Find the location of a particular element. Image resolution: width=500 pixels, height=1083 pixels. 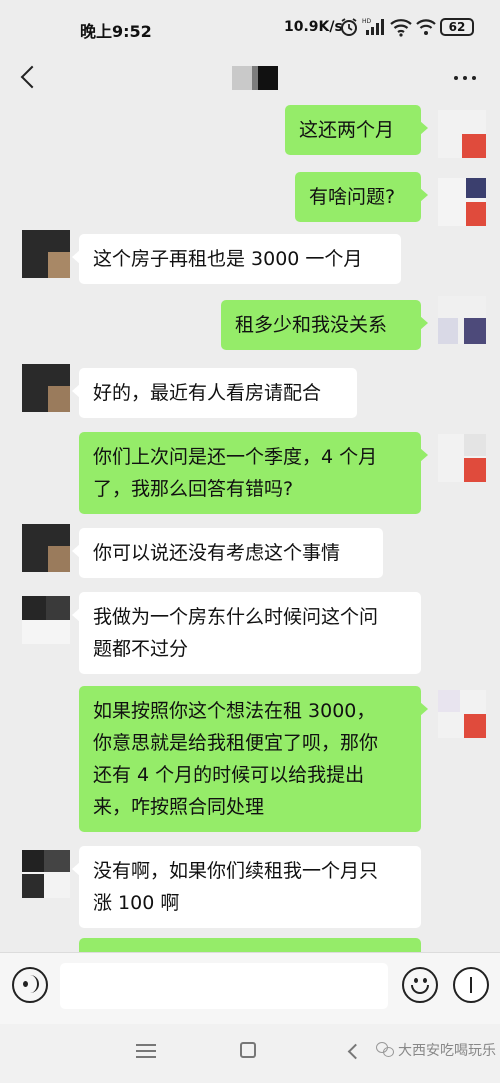

message-bubble-received: 没有啊，如果你们续租我一个月只 涨 100 啊 is located at coordinates (246, 887).